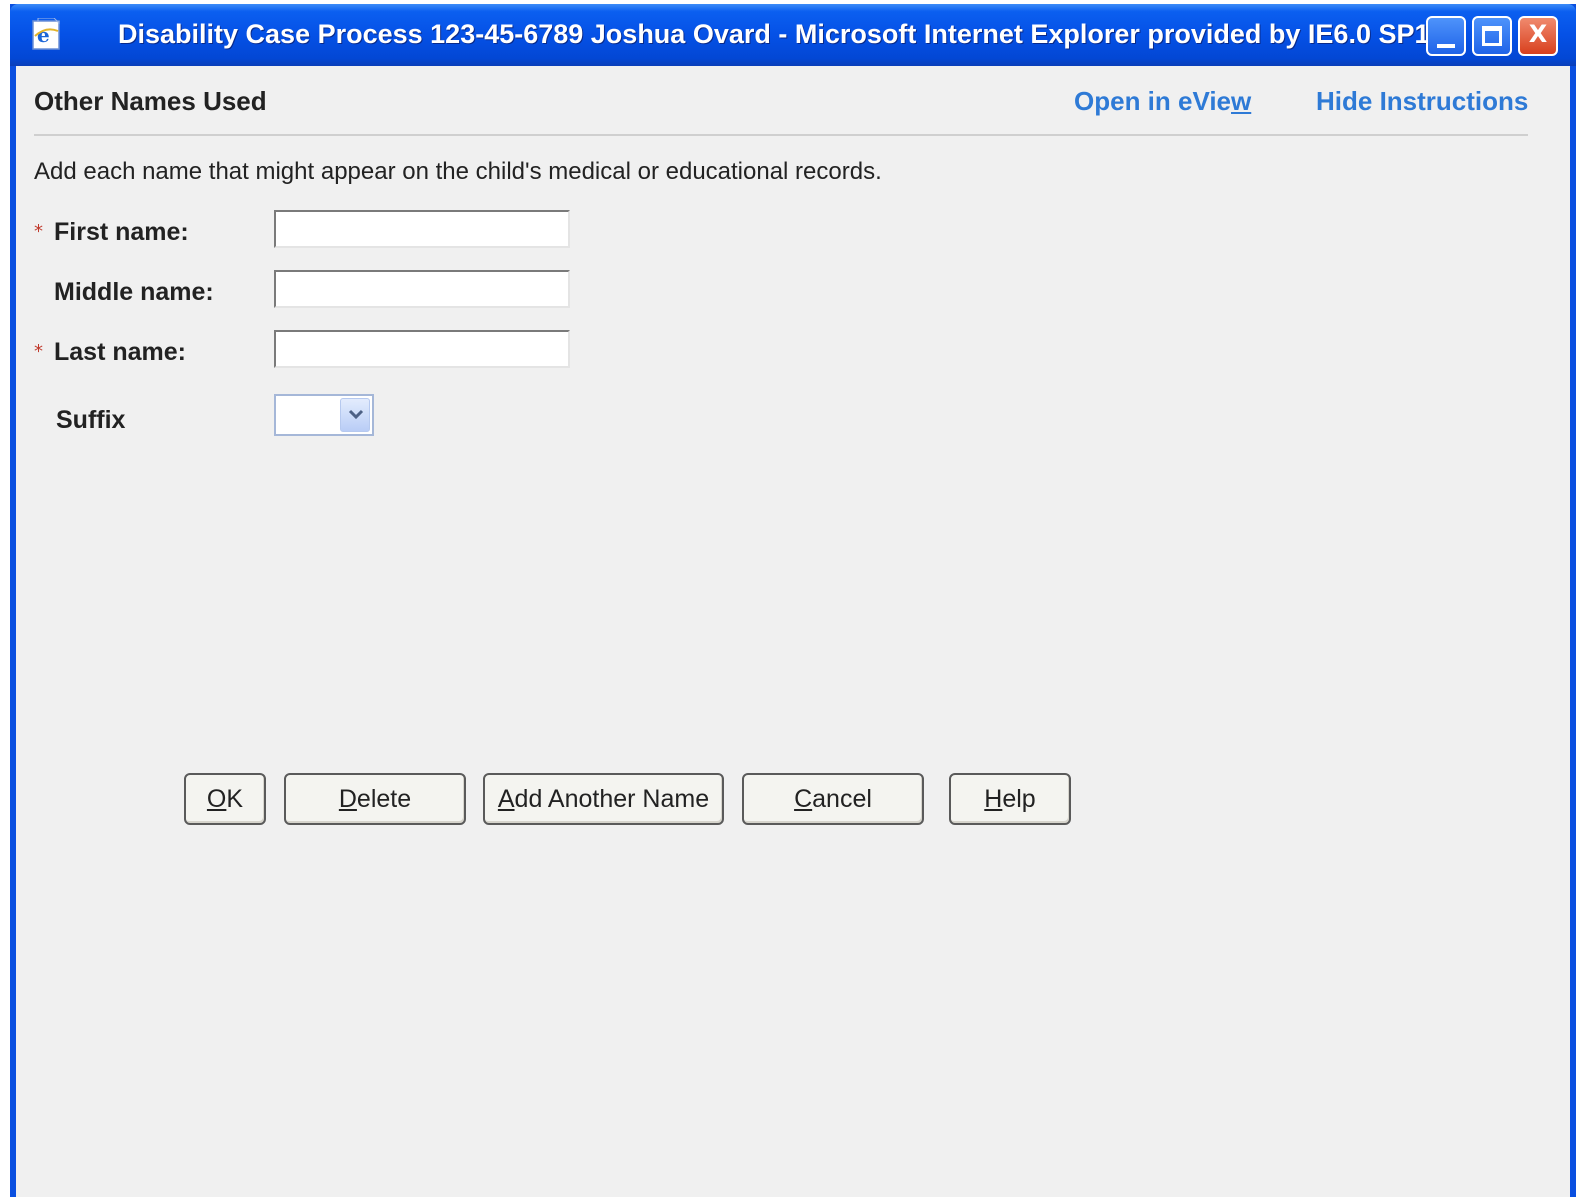 Image resolution: width=1576 pixels, height=1197 pixels. I want to click on cancel-button: Cancel, so click(833, 799).